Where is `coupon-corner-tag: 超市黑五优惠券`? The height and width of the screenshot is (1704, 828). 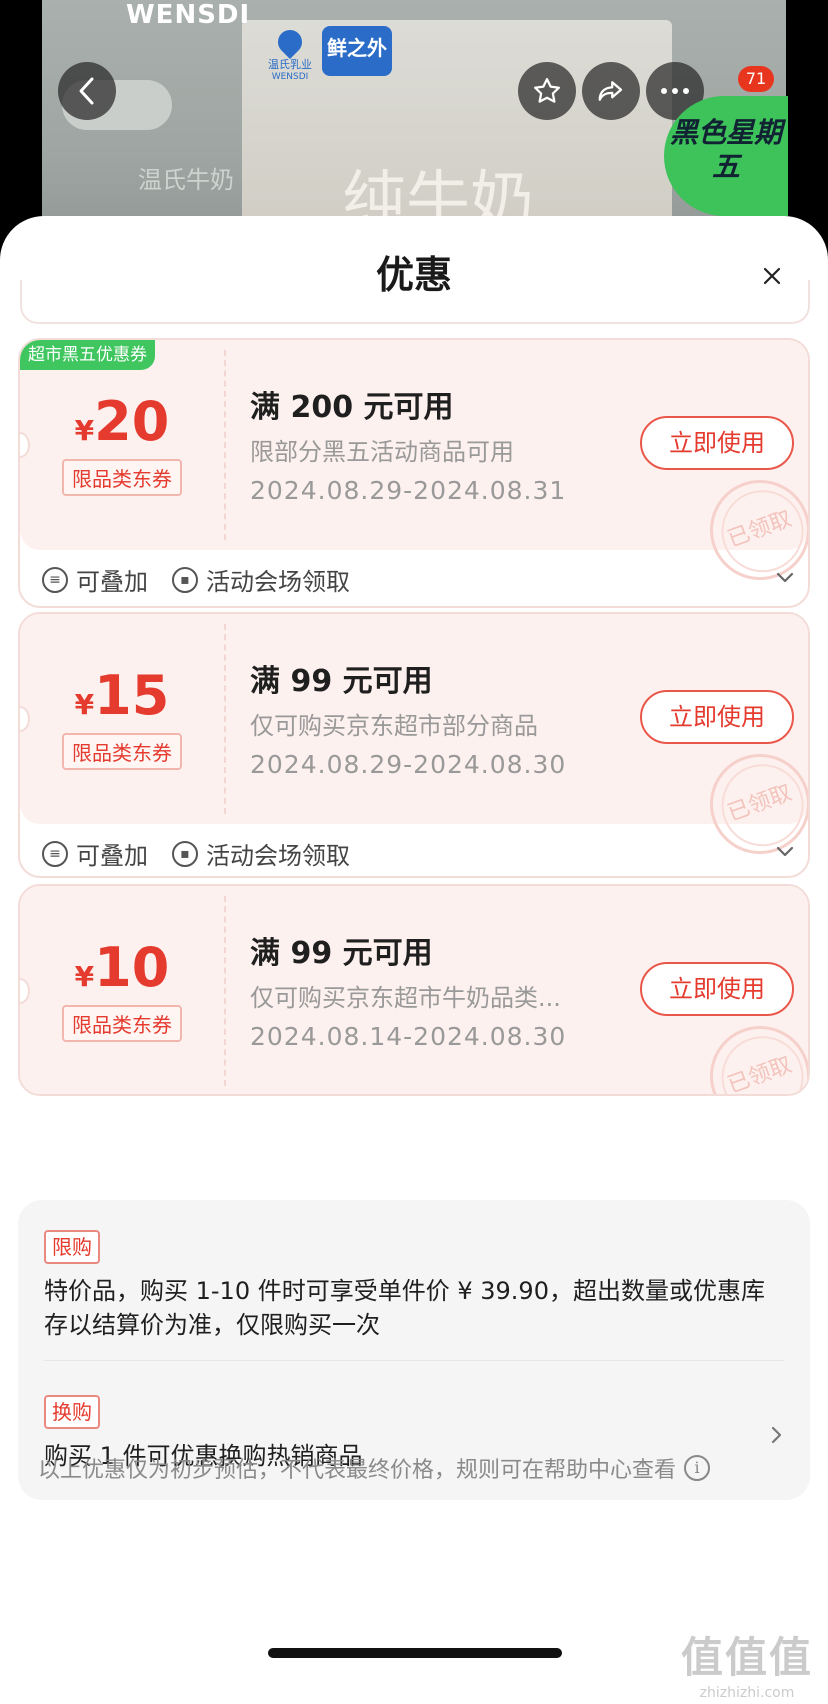
coupon-corner-tag: 超市黑五优惠券 is located at coordinates (87, 355).